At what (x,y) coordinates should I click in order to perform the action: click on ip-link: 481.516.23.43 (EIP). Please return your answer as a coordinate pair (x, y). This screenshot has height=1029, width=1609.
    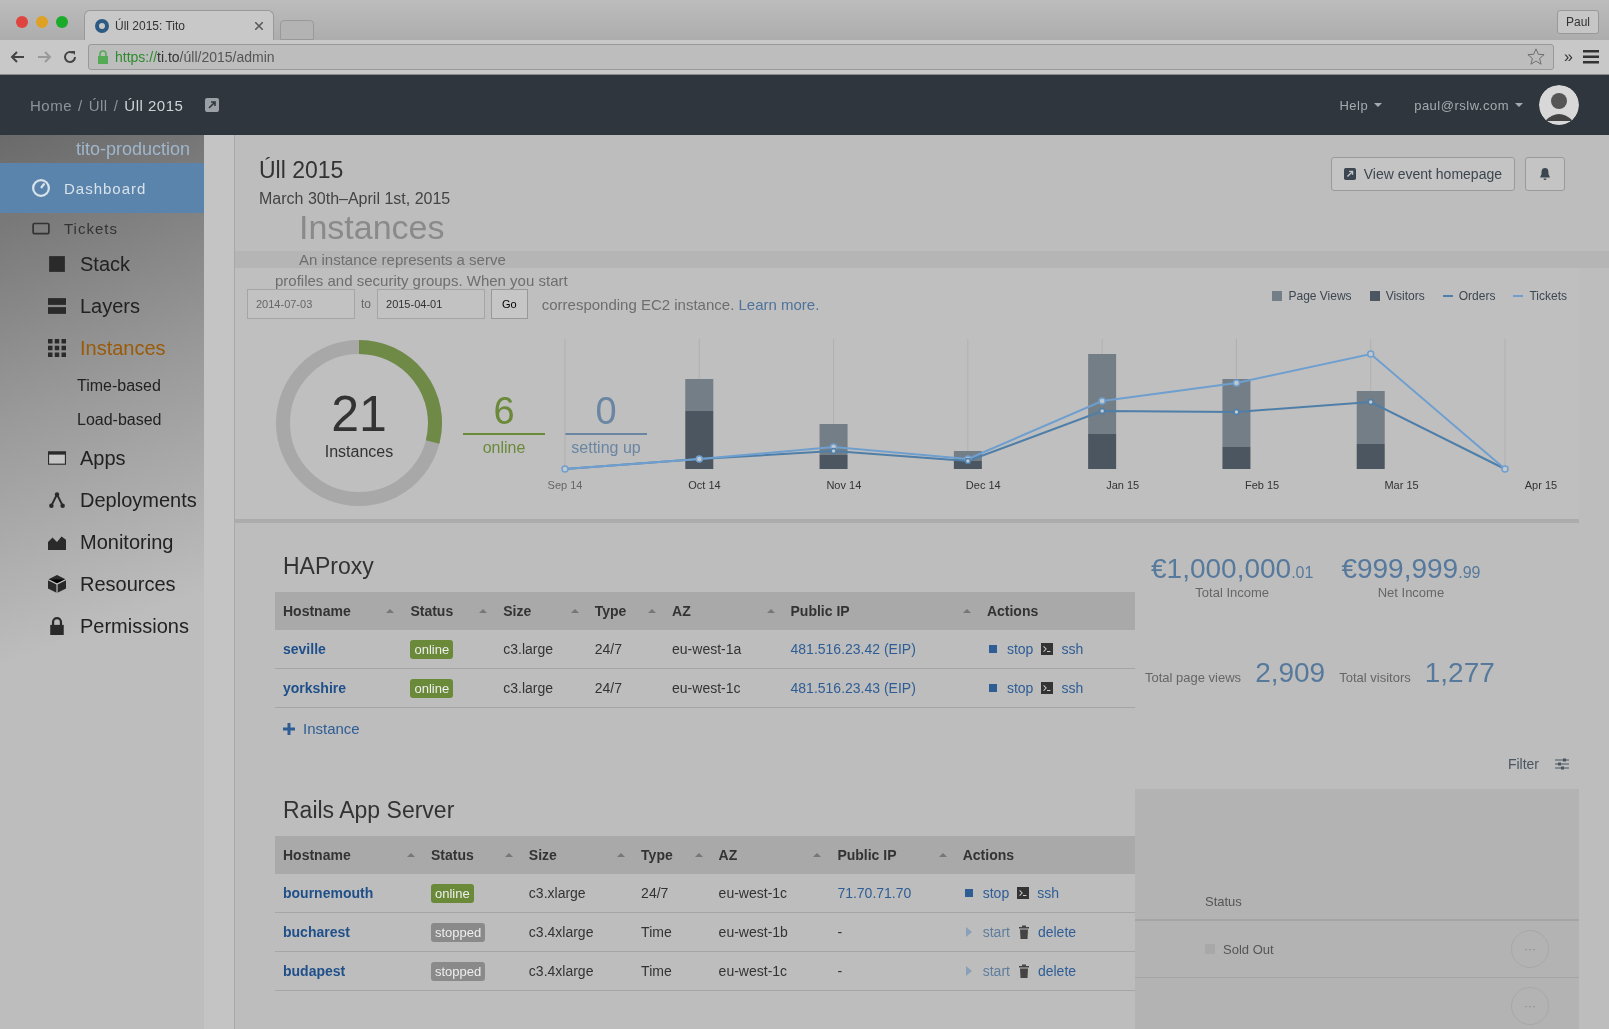
    Looking at the image, I should click on (853, 688).